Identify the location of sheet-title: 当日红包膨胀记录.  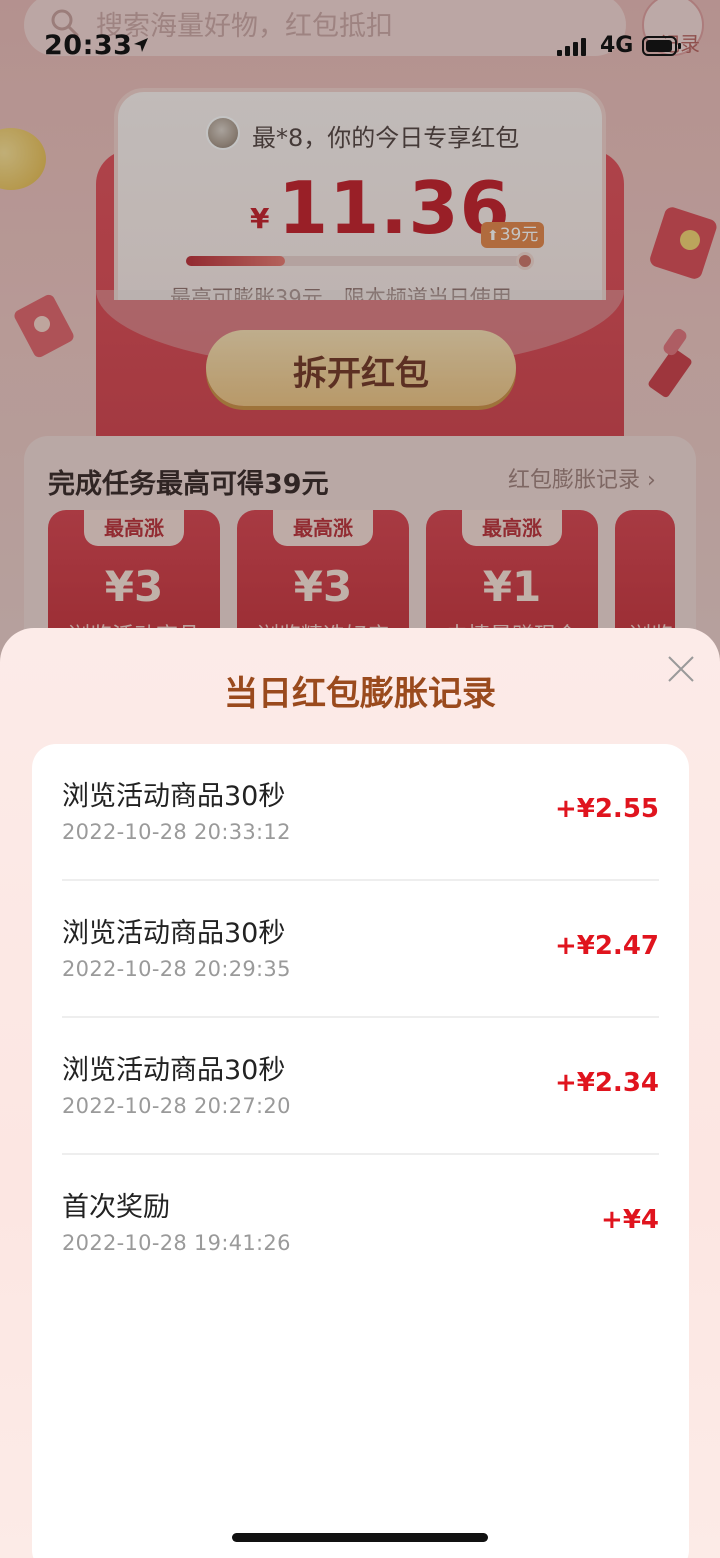
(360, 694).